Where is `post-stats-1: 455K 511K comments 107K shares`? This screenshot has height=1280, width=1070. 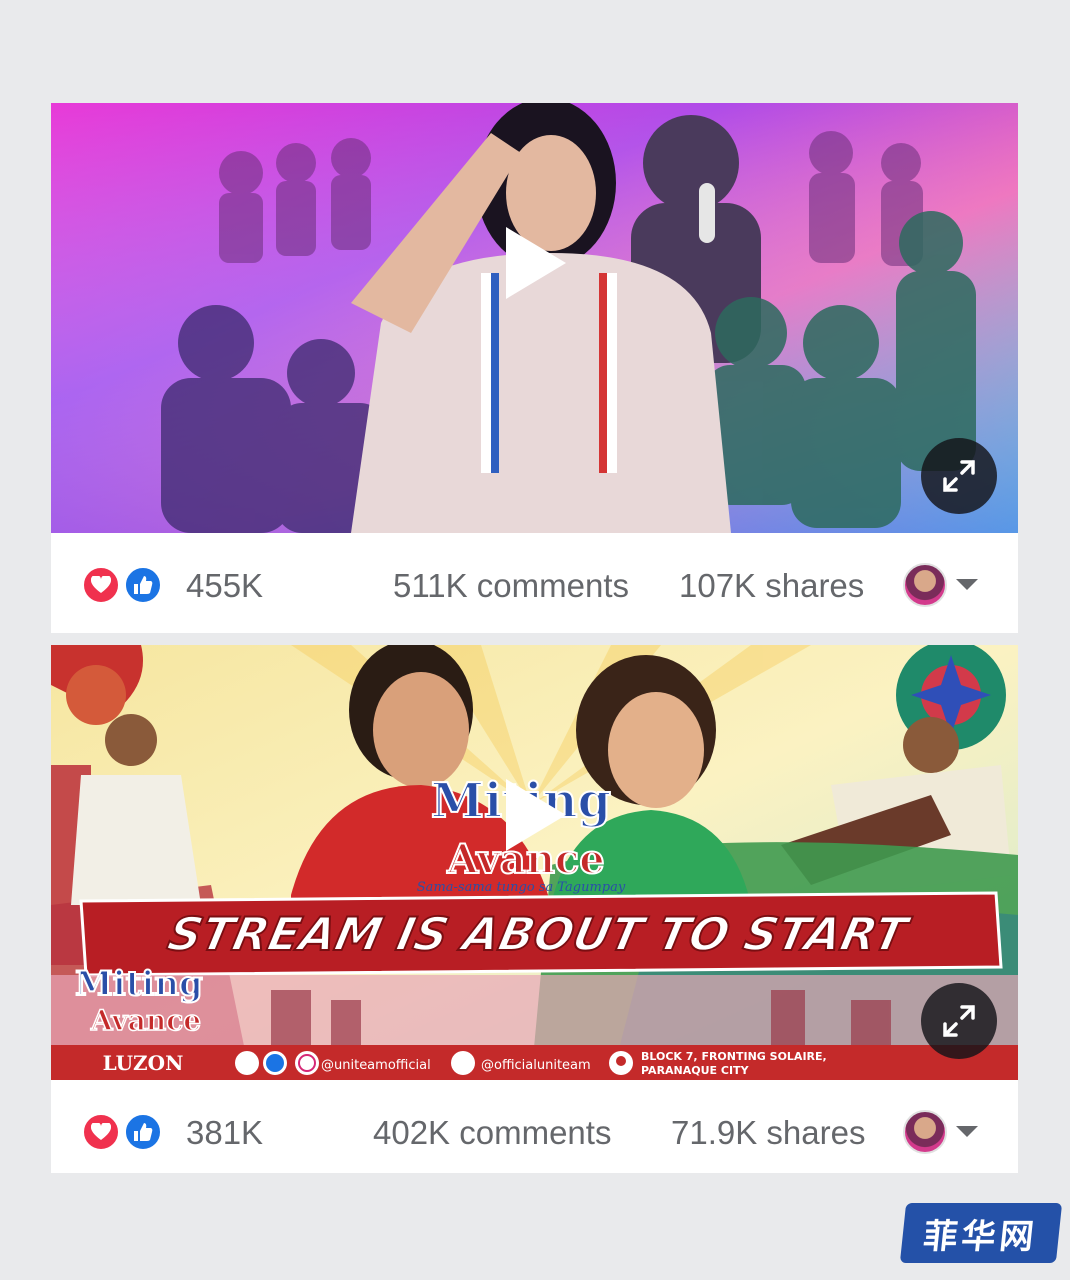 post-stats-1: 455K 511K comments 107K shares is located at coordinates (534, 583).